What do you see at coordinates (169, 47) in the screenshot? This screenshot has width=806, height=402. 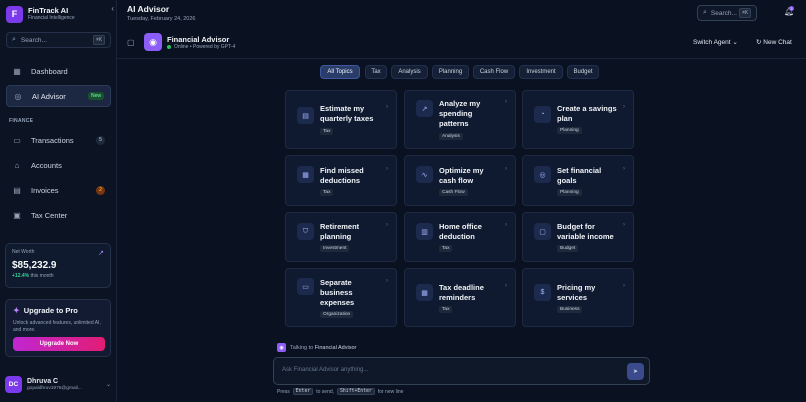 I see `online-dot` at bounding box center [169, 47].